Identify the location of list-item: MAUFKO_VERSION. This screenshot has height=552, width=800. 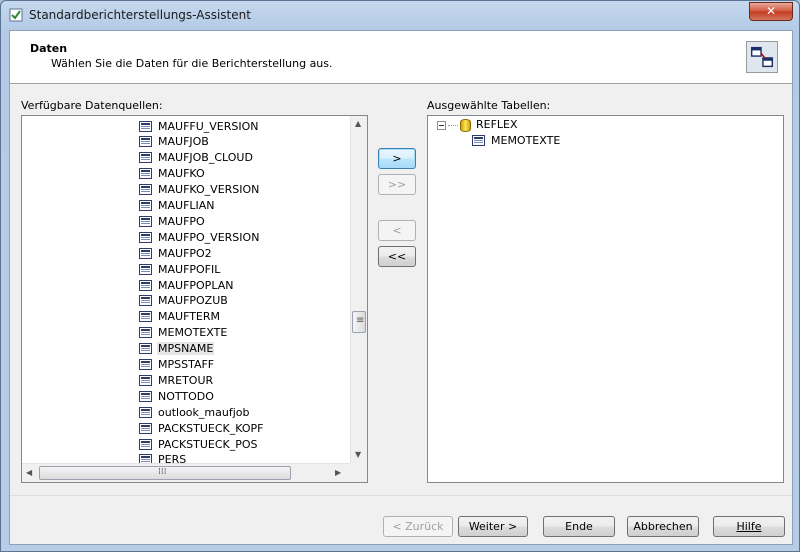
(199, 190).